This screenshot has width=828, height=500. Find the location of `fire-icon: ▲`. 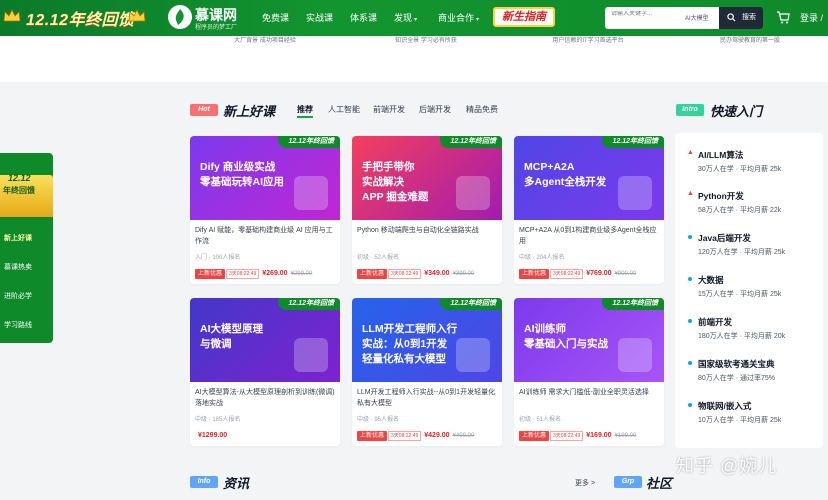

fire-icon: ▲ is located at coordinates (690, 193).